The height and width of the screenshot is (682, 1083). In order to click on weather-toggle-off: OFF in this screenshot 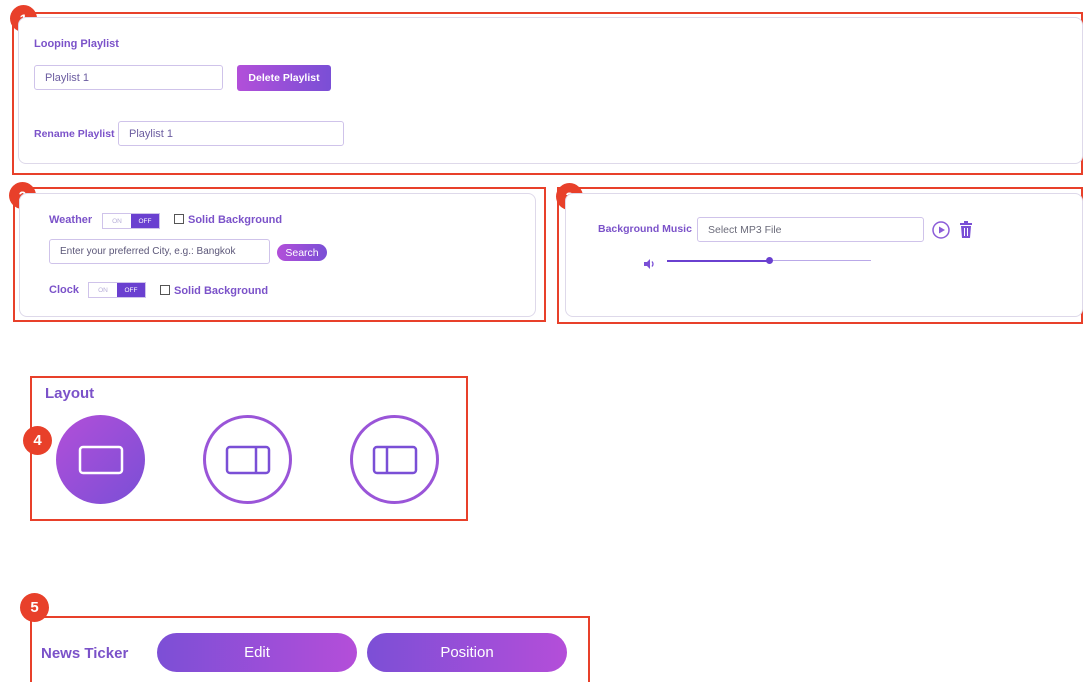, I will do `click(145, 221)`.